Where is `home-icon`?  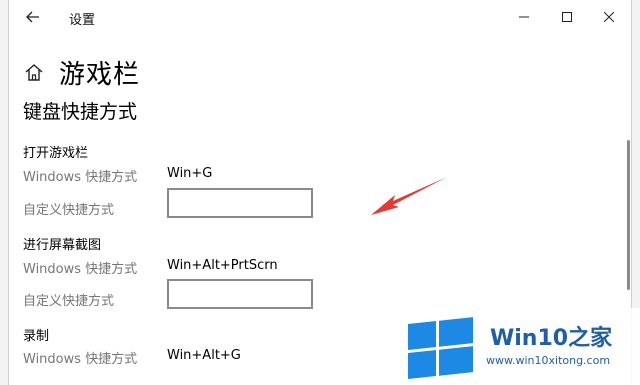 home-icon is located at coordinates (34, 72).